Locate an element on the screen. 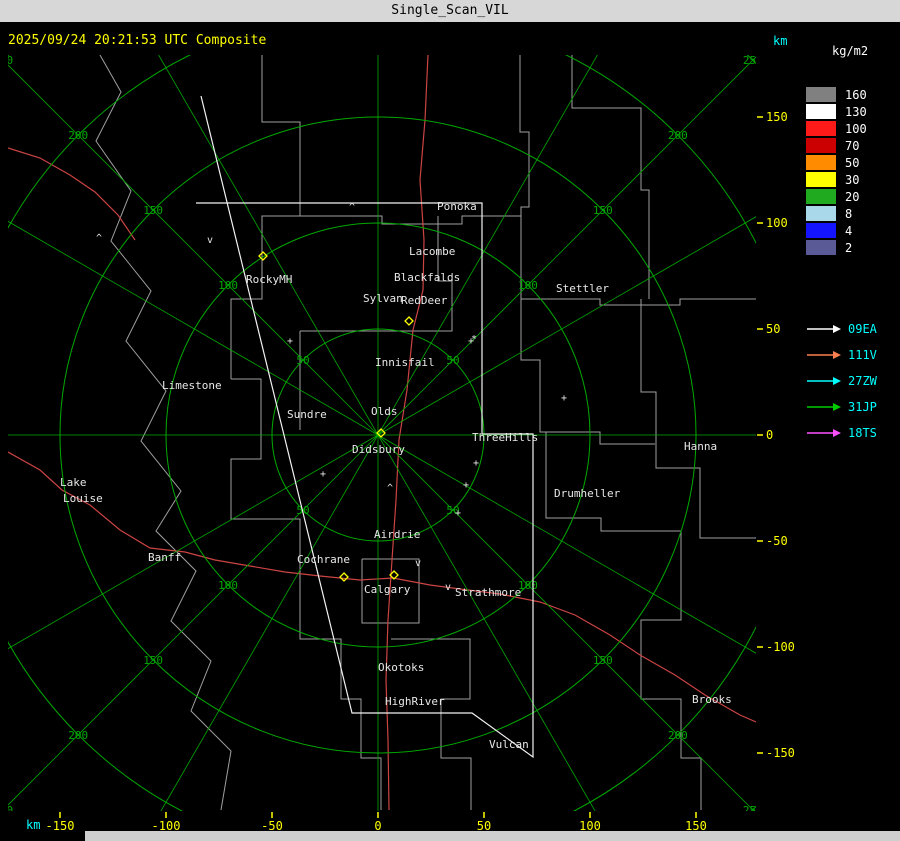 The image size is (900, 841). right-axis-tick-label: 150 is located at coordinates (777, 117).